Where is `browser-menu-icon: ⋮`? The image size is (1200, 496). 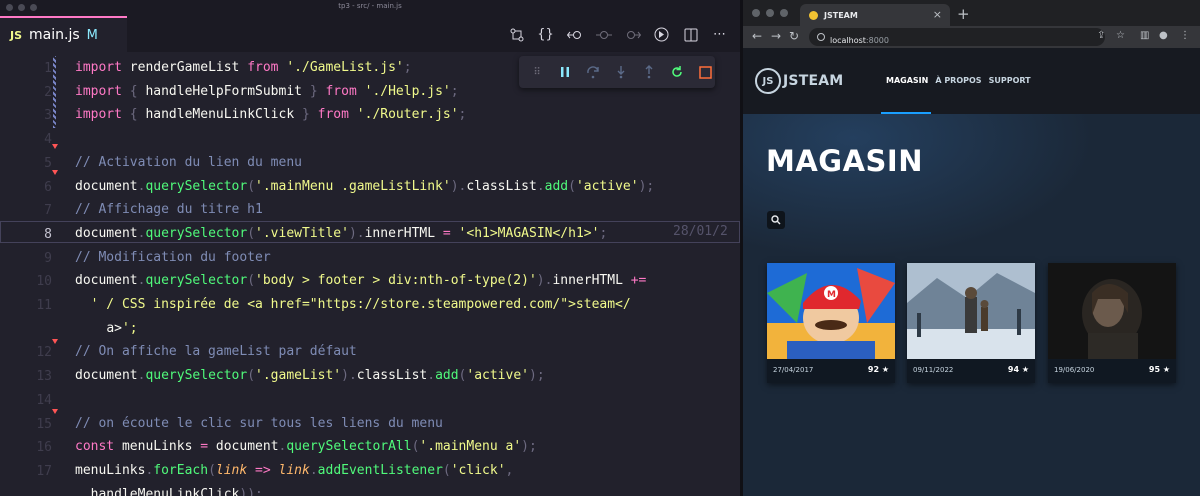 browser-menu-icon: ⋮ is located at coordinates (1185, 35).